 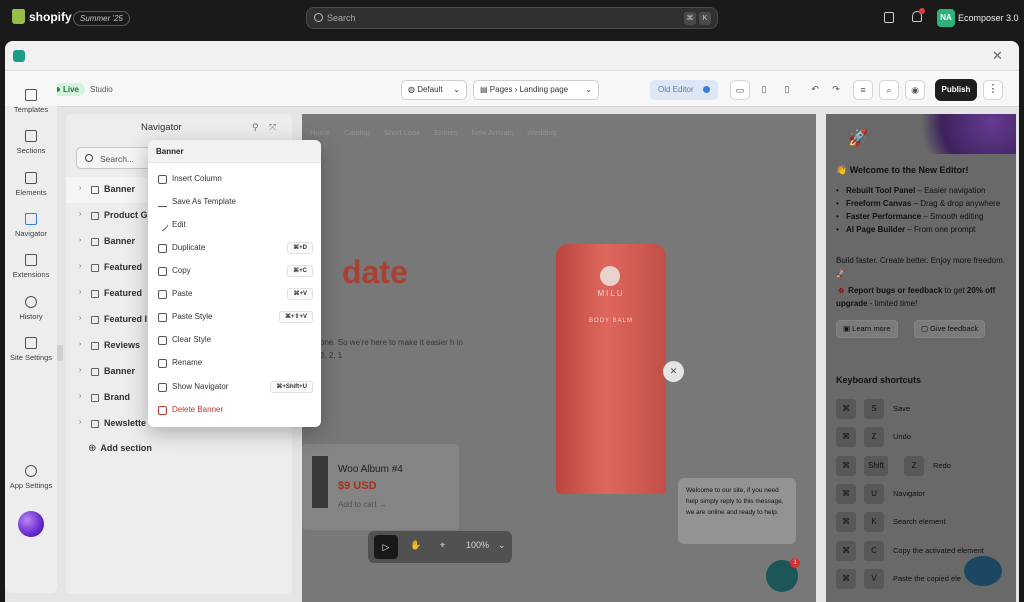 What do you see at coordinates (31, 184) in the screenshot?
I see `rail-item-elements: Elements` at bounding box center [31, 184].